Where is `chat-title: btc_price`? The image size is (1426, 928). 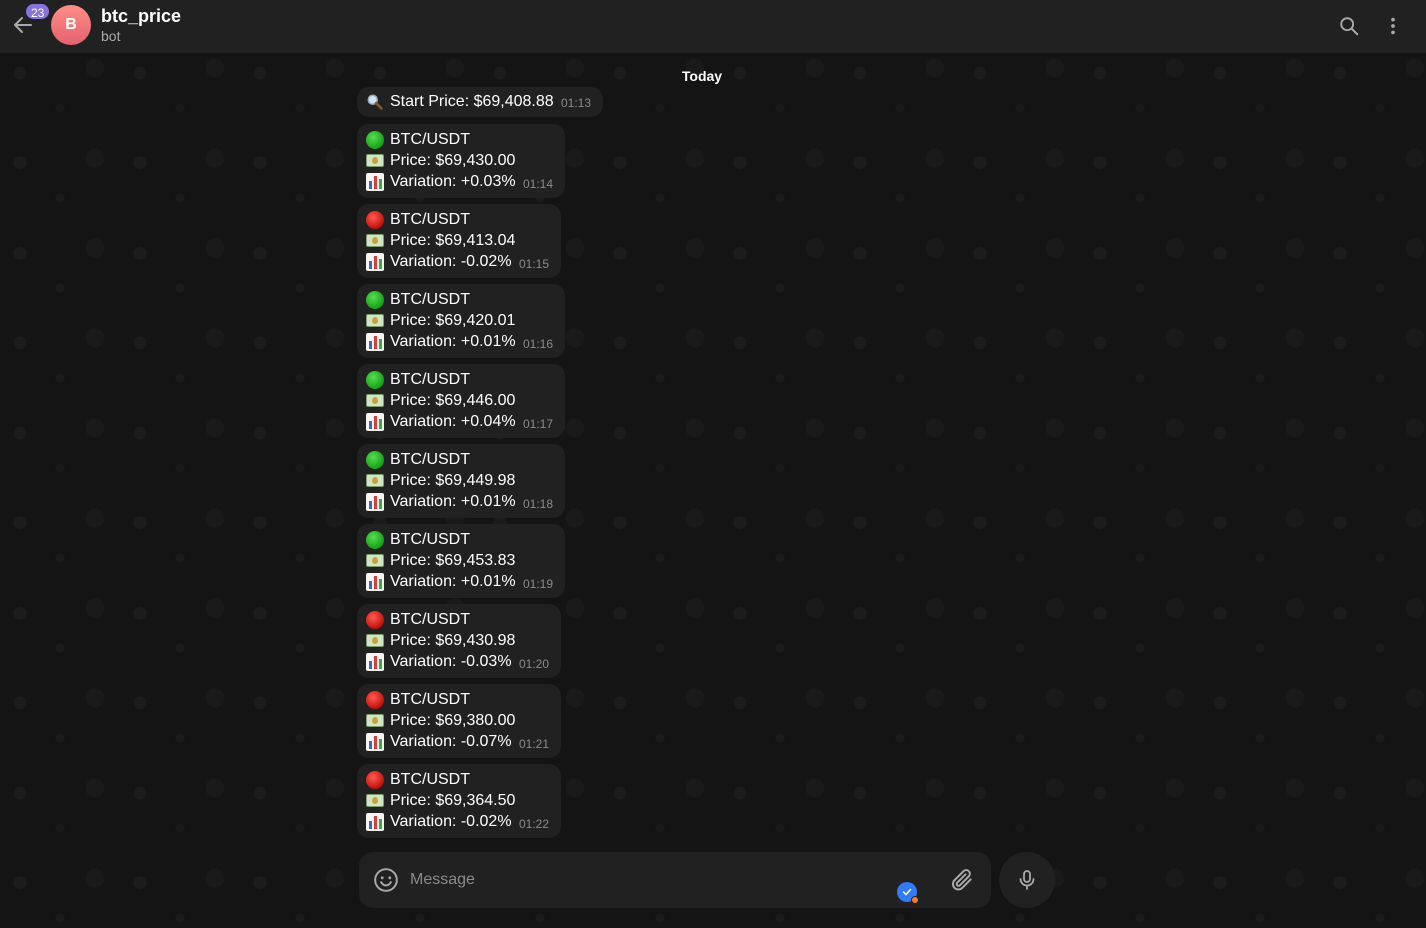
chat-title: btc_price is located at coordinates (141, 16).